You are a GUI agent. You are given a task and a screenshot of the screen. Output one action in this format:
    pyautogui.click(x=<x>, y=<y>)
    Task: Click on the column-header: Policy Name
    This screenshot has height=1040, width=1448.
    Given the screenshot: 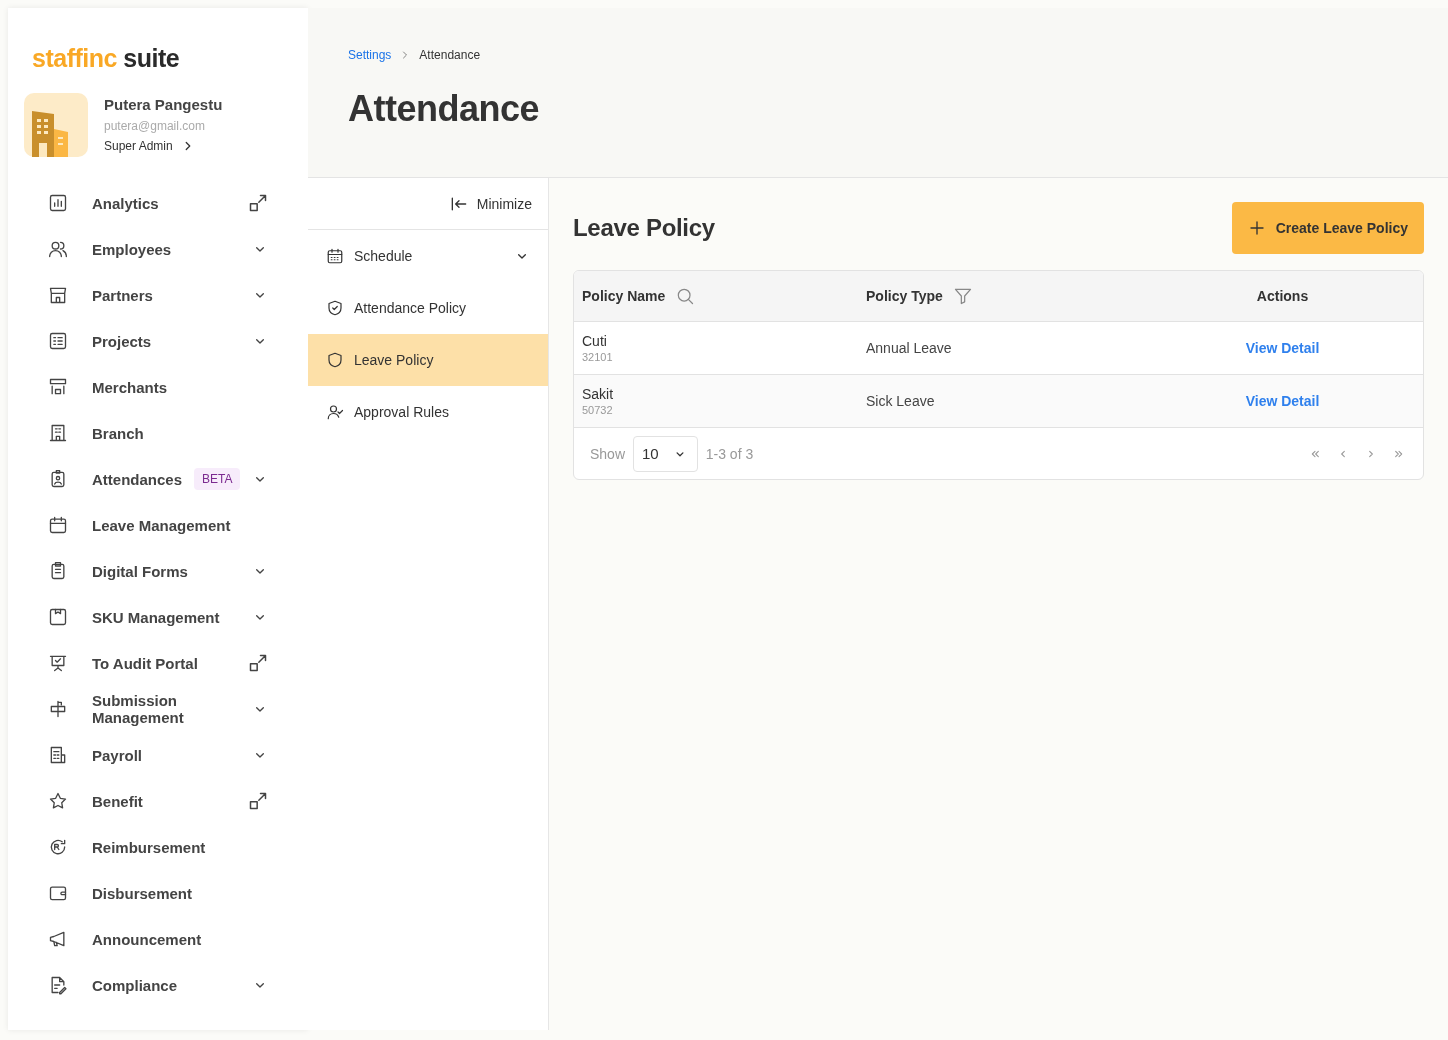 What is the action you would take?
    pyautogui.click(x=624, y=296)
    